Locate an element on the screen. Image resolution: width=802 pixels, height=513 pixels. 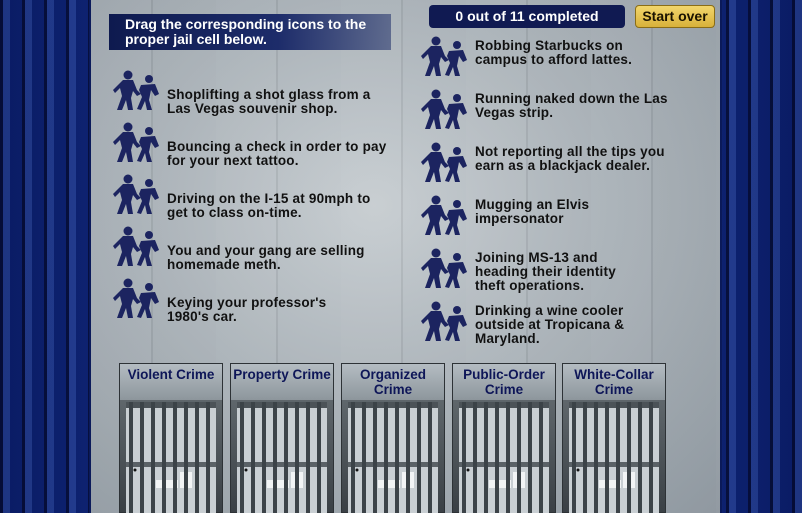
crime-item-mugging-elvis: Mugging an Elvis impersonator is located at coordinates (517, 215).